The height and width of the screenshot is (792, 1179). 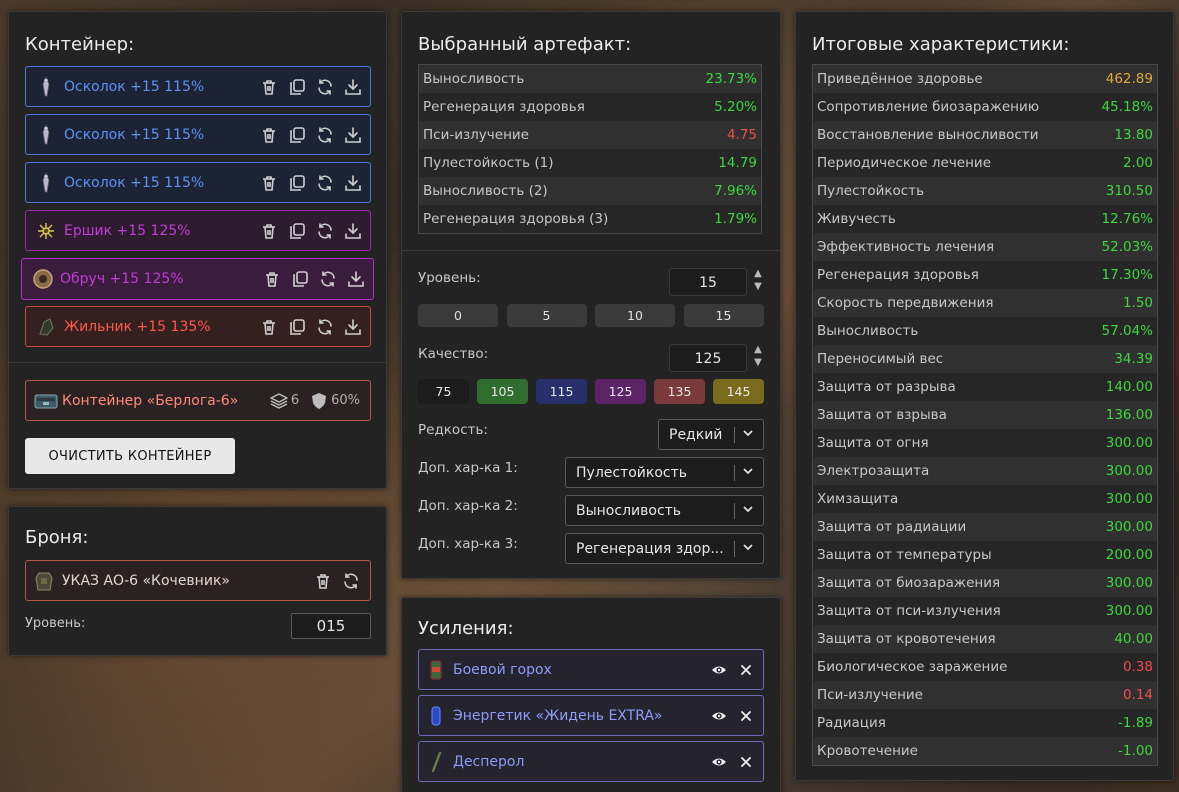 I want to click on container-box: Контейнер «Берлога-6» 6 60%, so click(x=198, y=400).